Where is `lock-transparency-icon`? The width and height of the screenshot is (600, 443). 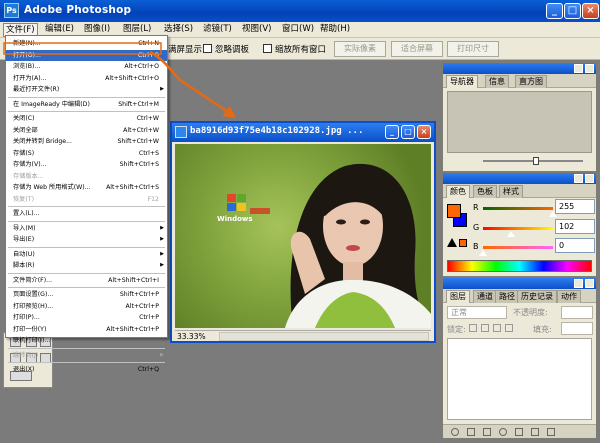 lock-transparency-icon is located at coordinates (473, 328).